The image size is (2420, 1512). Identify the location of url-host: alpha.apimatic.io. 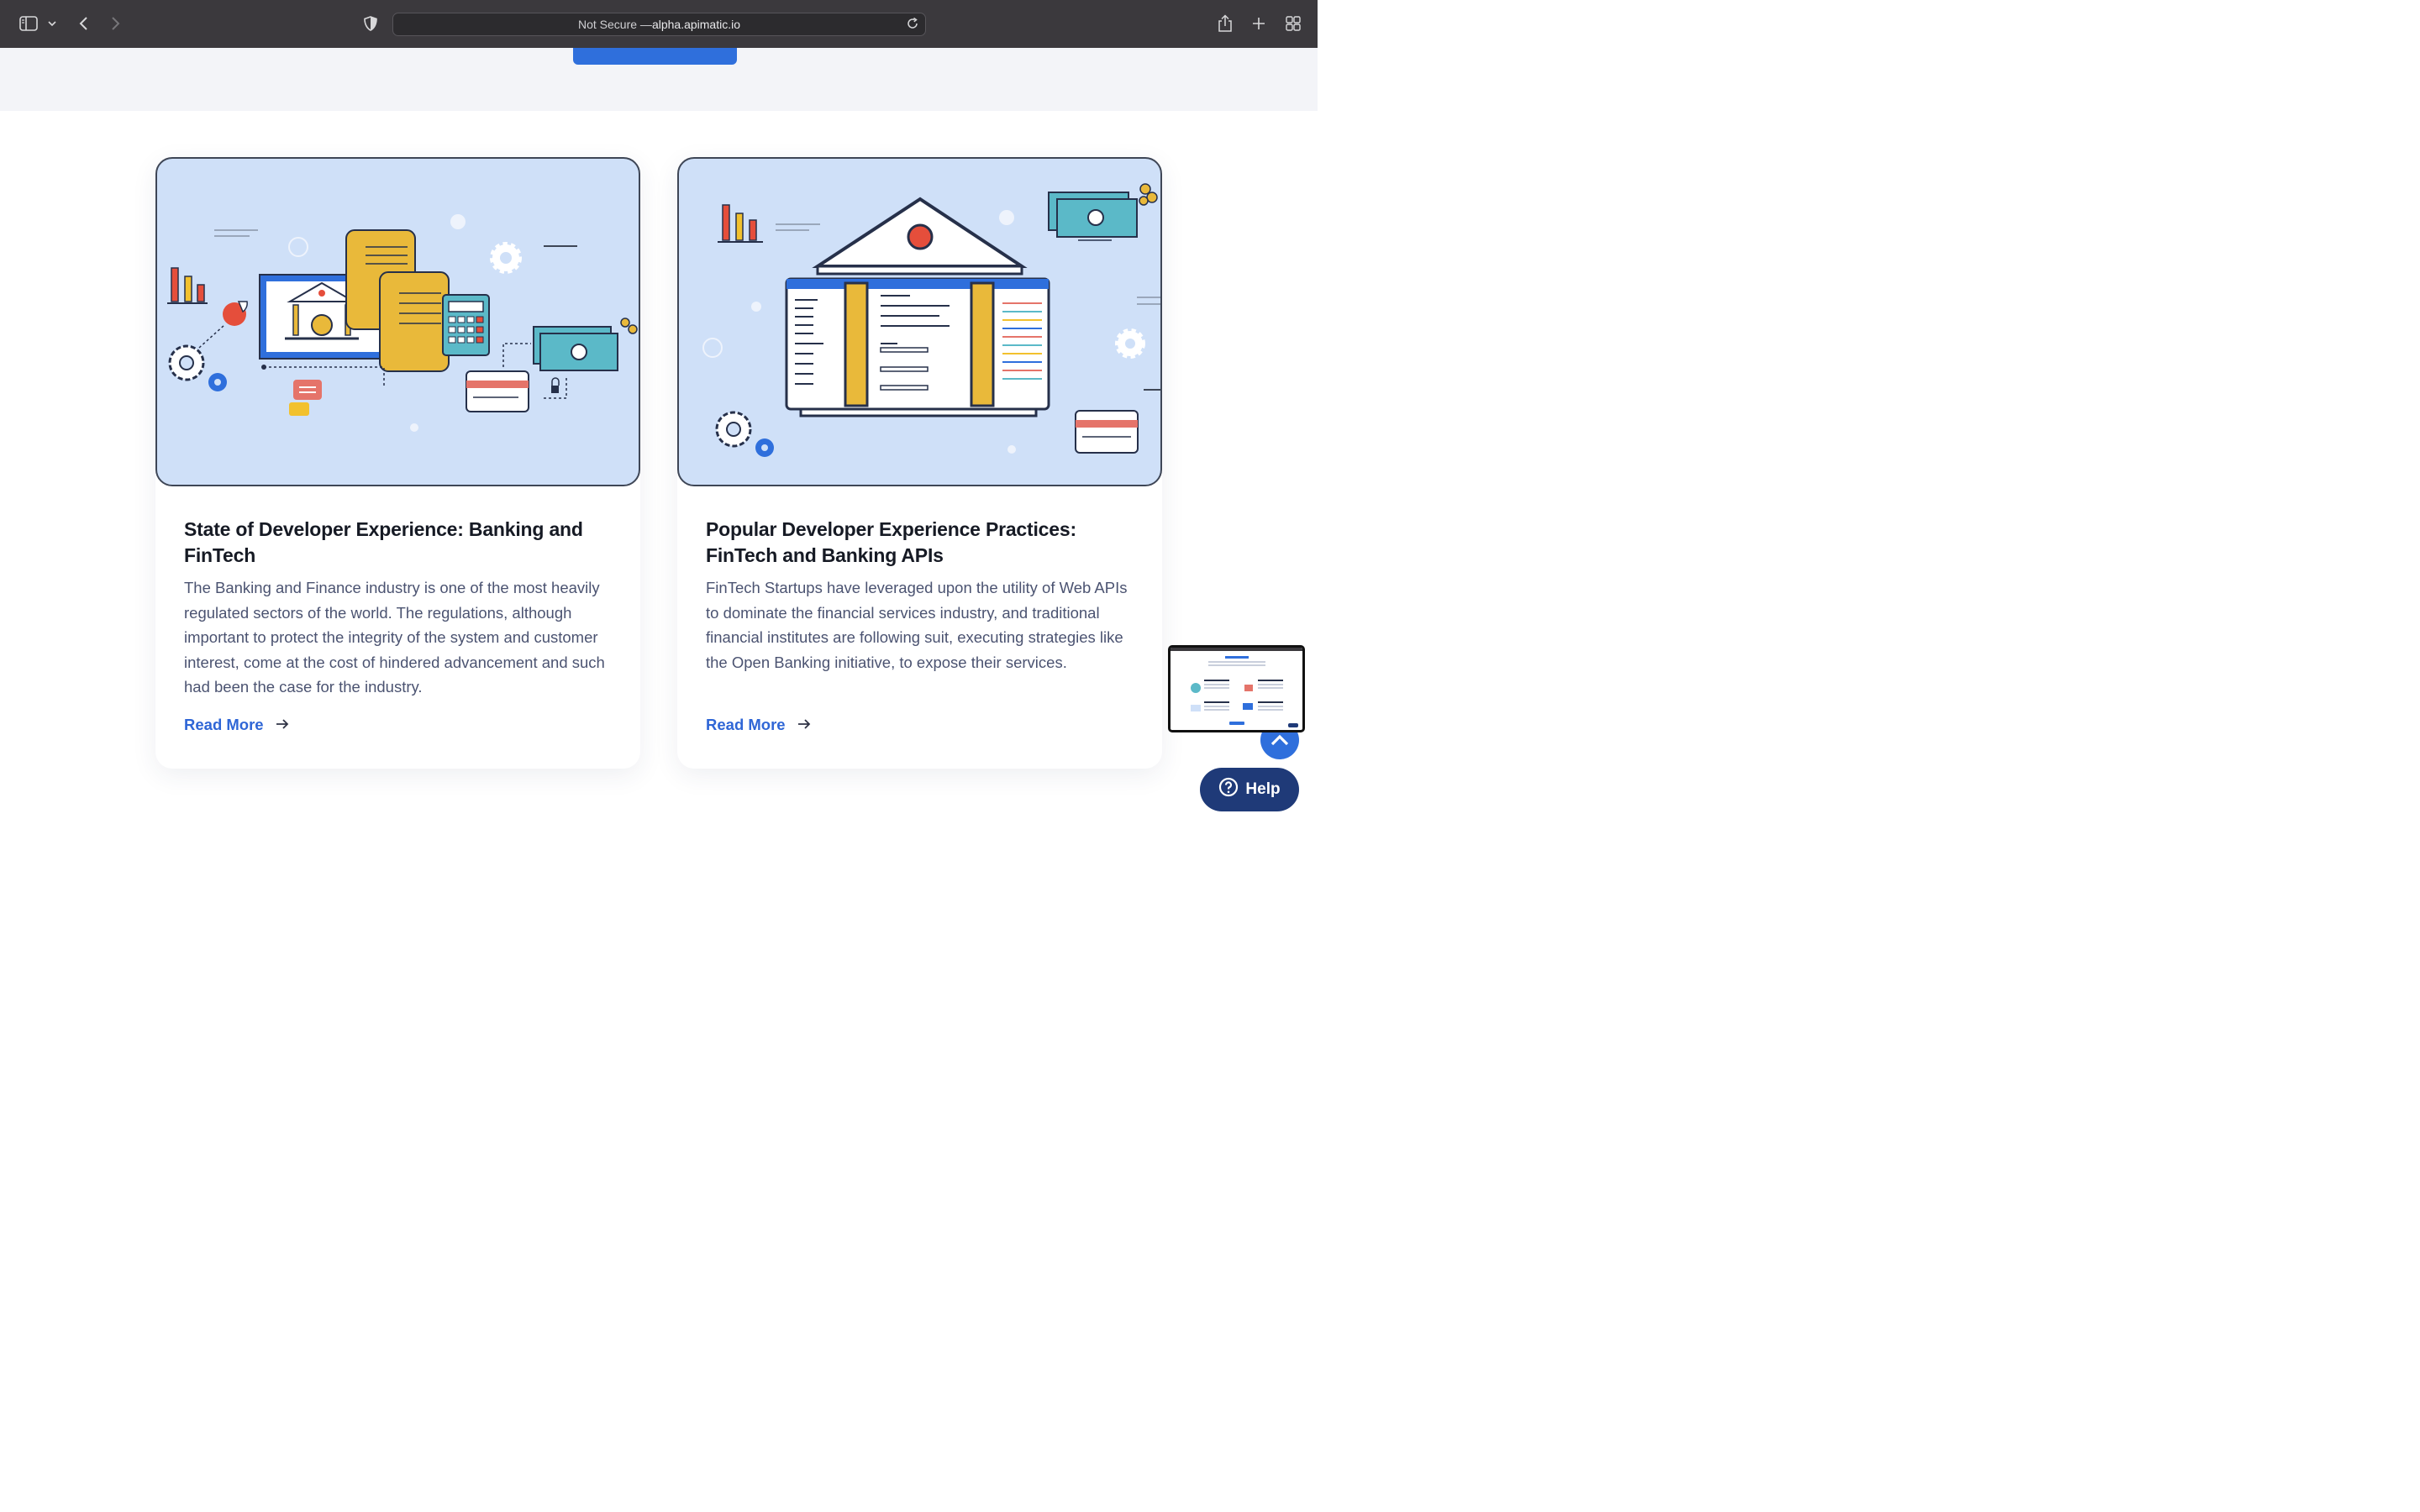
(695, 24).